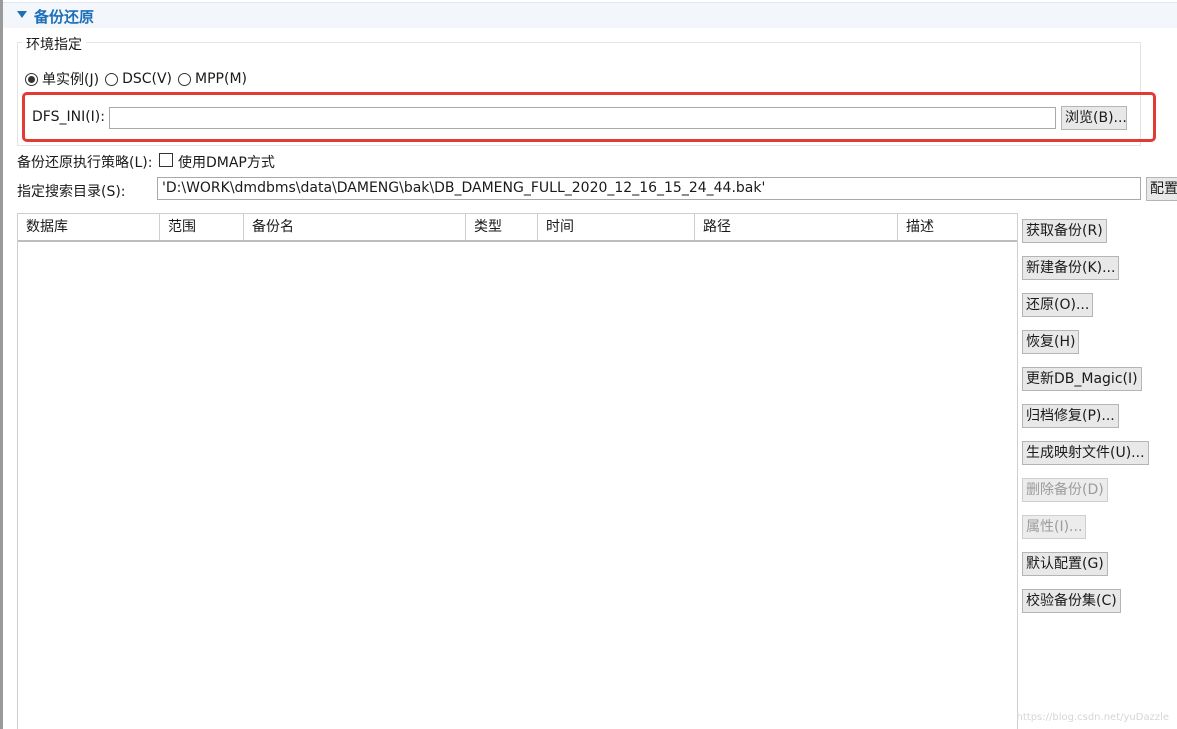 This screenshot has height=729, width=1177. I want to click on get-backup-button: 获取备份(R), so click(1064, 231).